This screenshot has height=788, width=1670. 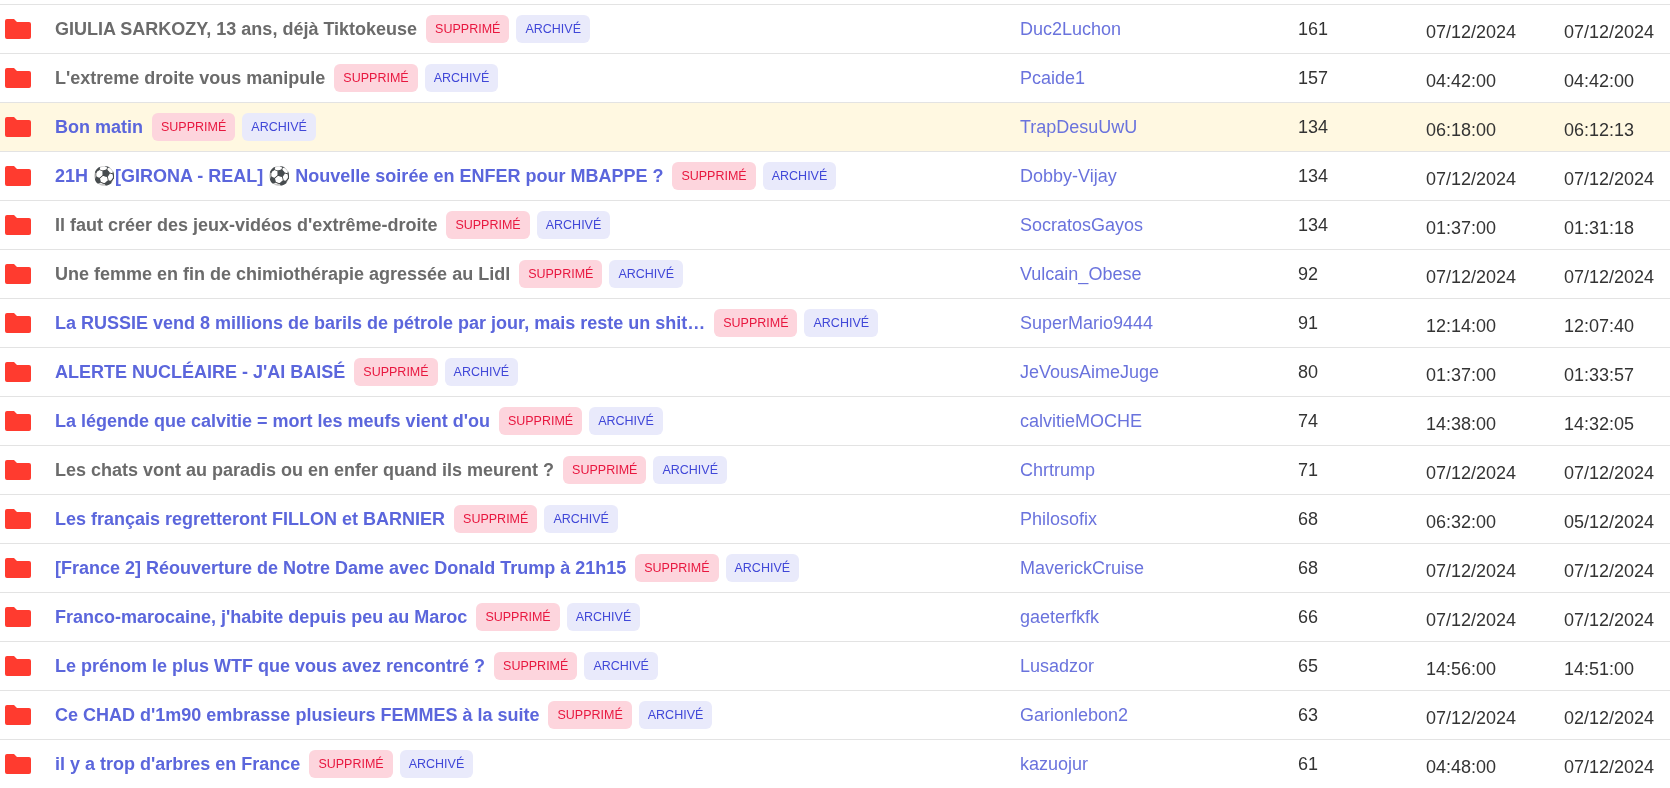 I want to click on author-link: JeVousAimeJuge, so click(x=1090, y=371).